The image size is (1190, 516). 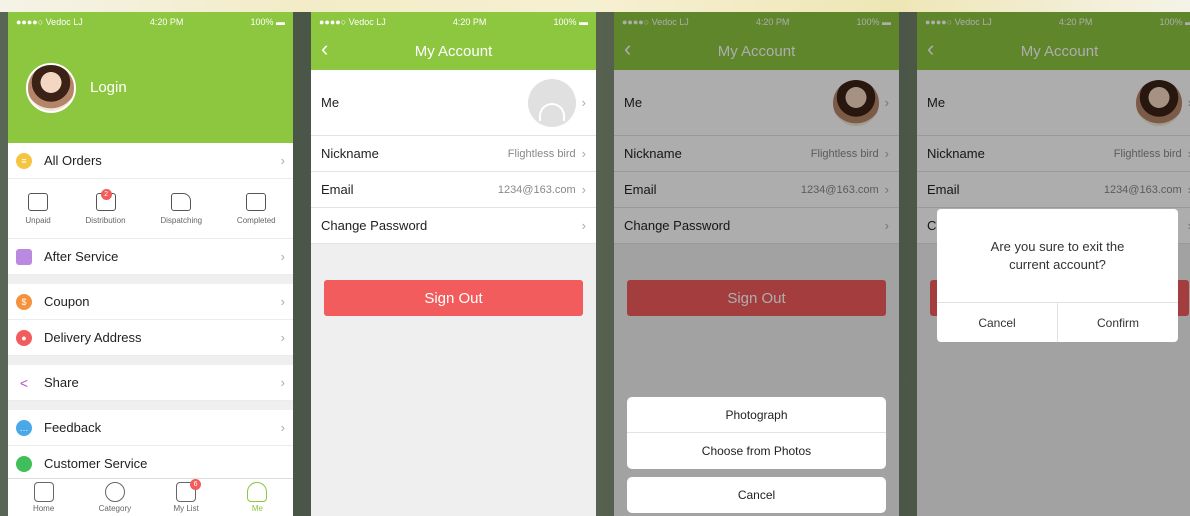 What do you see at coordinates (108, 87) in the screenshot?
I see `login-label: Login` at bounding box center [108, 87].